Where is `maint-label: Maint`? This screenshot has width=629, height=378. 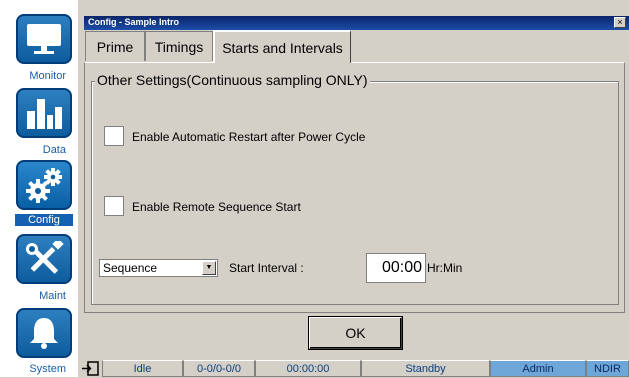 maint-label: Maint is located at coordinates (52, 296).